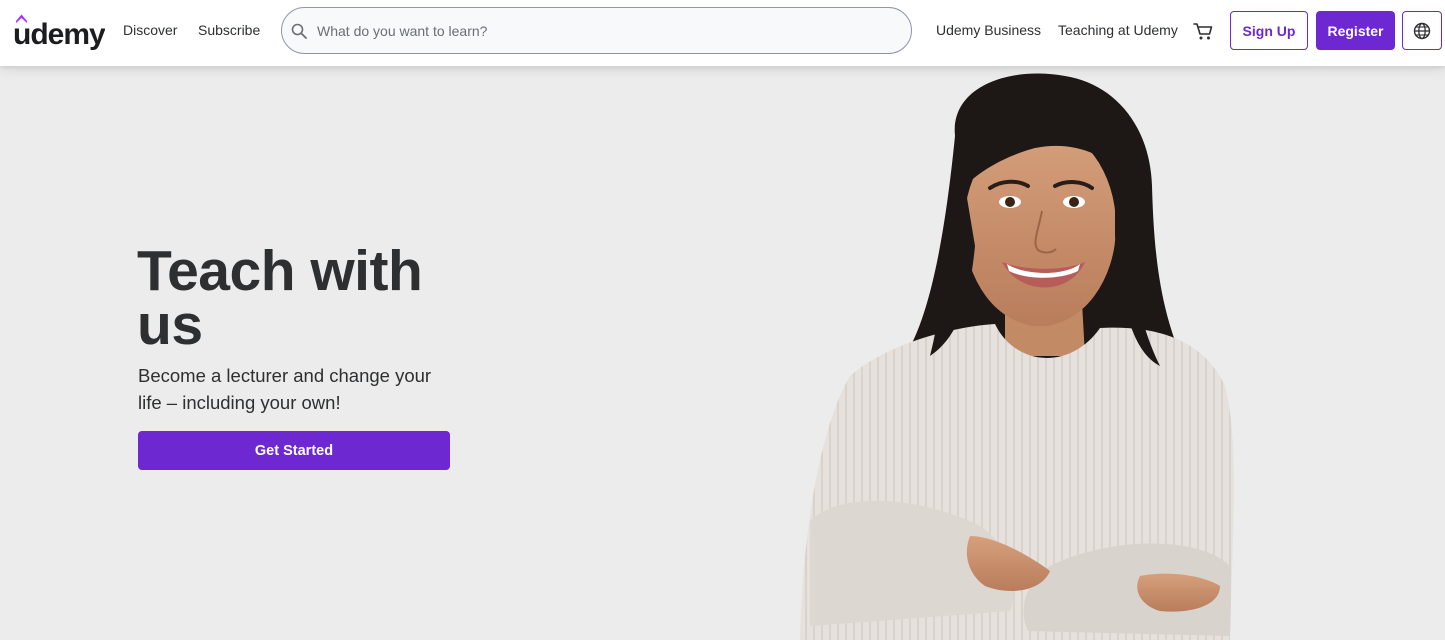 This screenshot has height=640, width=1445. I want to click on globe-icon, so click(1422, 30).